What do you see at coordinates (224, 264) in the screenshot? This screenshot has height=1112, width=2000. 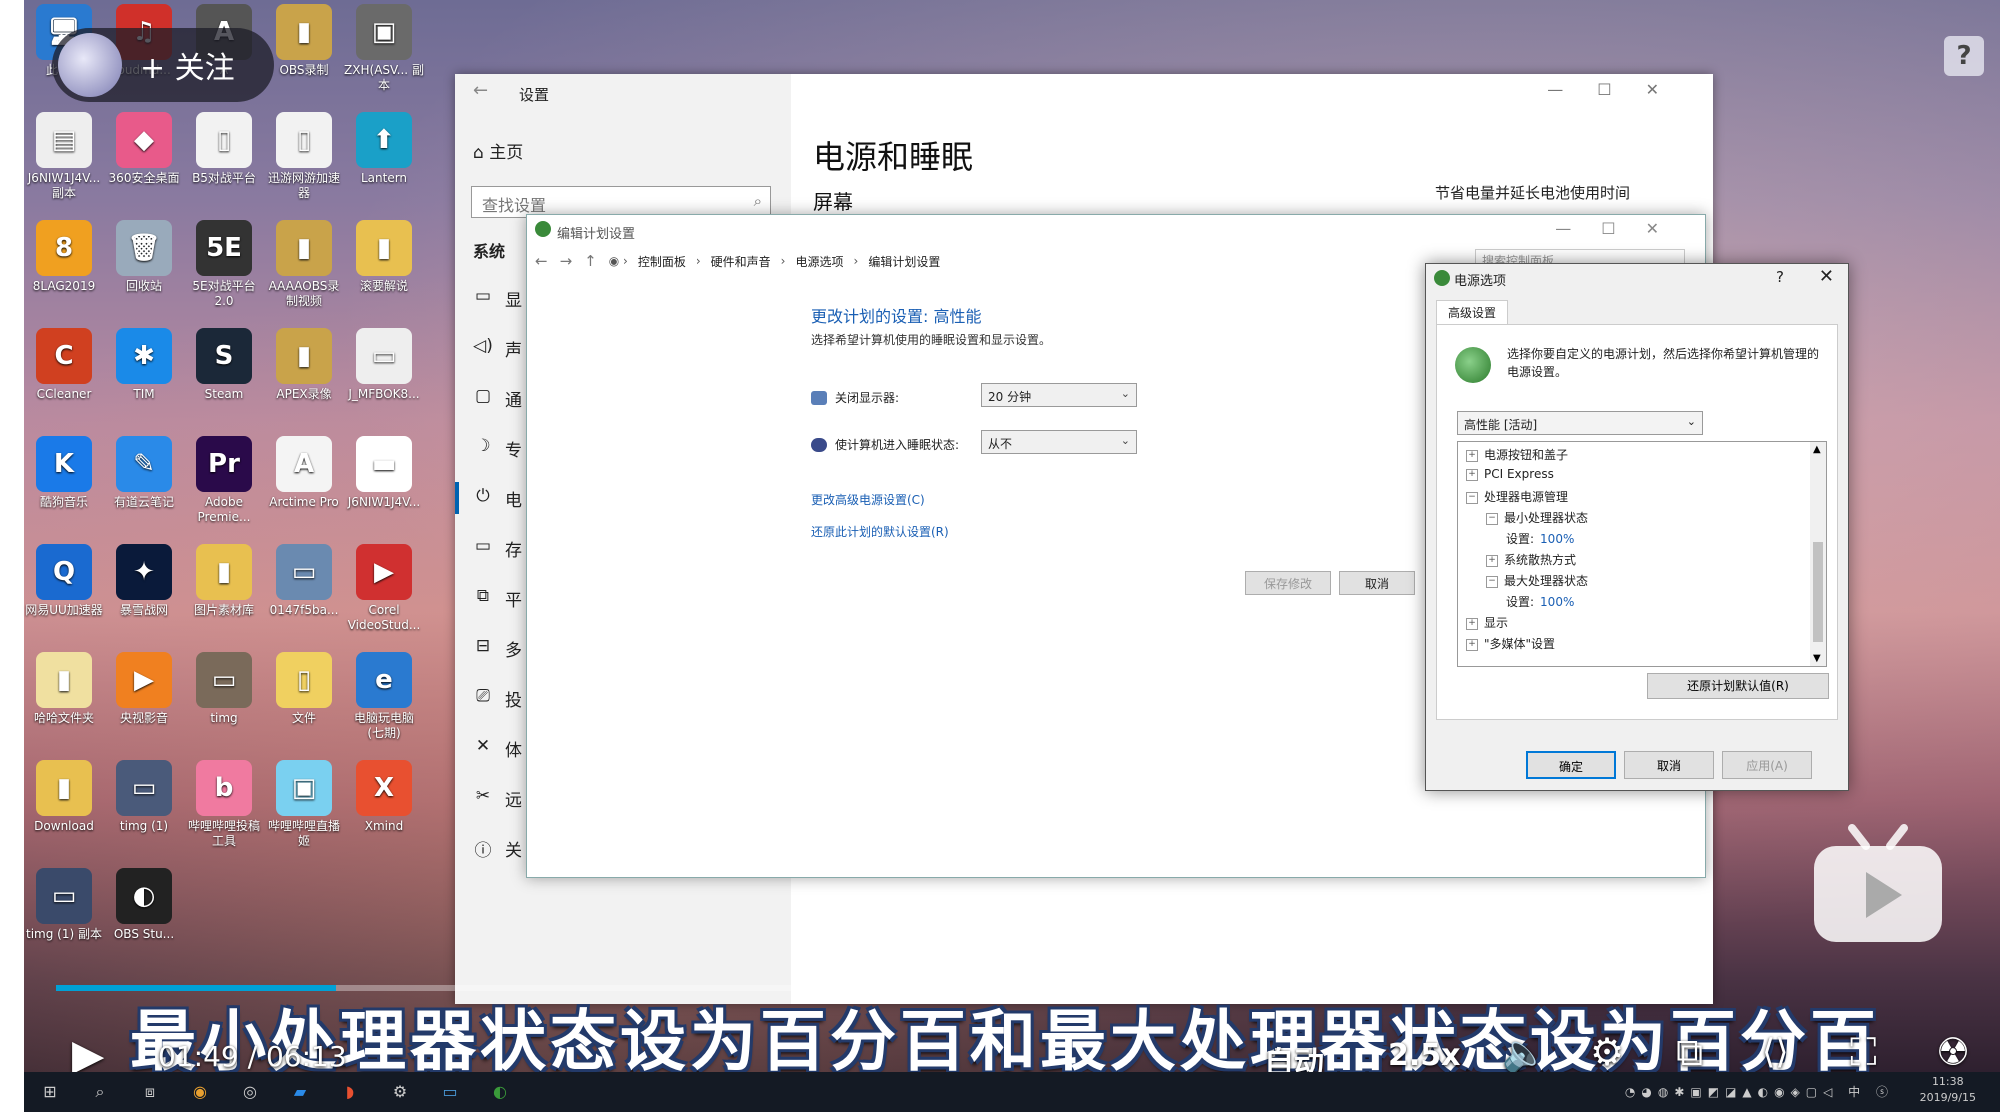 I see `desktop-icon: 5E 5E对战平台 2.0` at bounding box center [224, 264].